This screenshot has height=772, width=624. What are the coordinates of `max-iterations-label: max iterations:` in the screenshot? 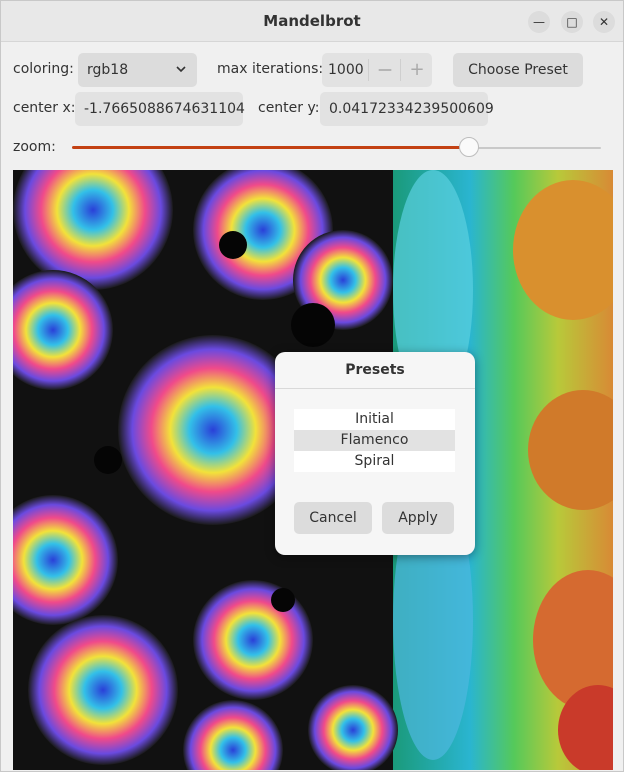 It's located at (270, 69).